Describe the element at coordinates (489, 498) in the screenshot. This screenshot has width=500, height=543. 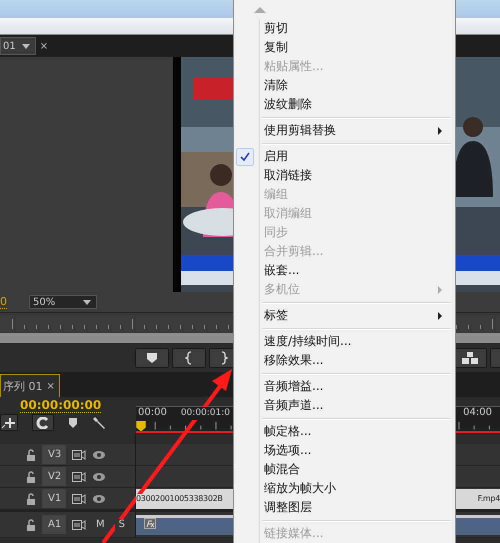
I see `clip-name: F.mp4` at that location.